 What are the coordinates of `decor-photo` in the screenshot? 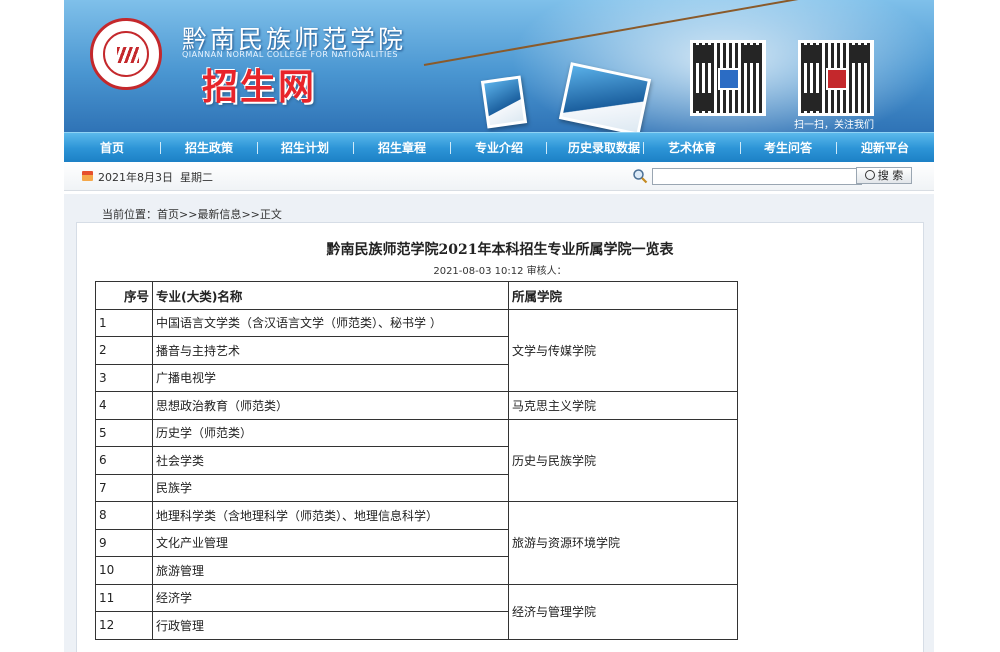 It's located at (504, 102).